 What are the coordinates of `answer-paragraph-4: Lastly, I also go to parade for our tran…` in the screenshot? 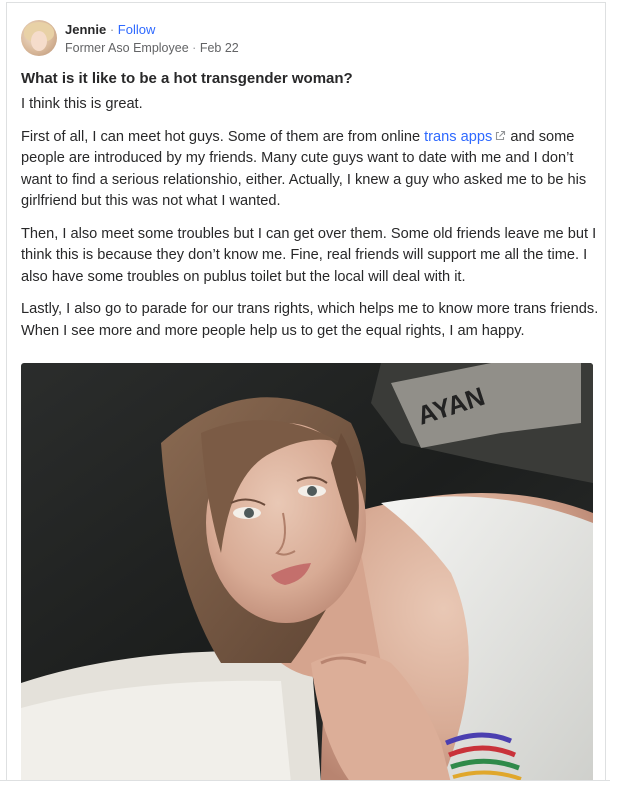 It's located at (310, 320).